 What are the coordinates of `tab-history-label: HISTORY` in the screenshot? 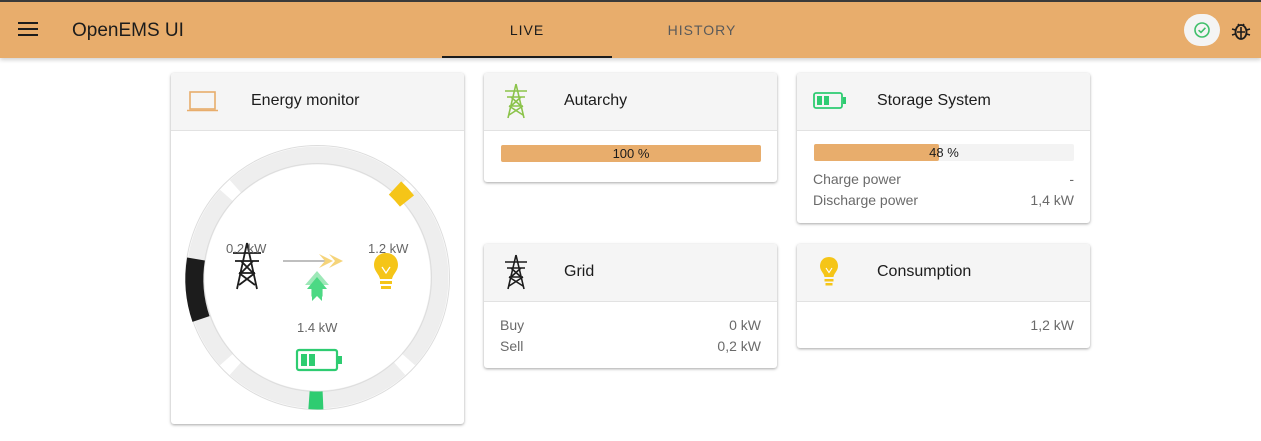 It's located at (702, 30).